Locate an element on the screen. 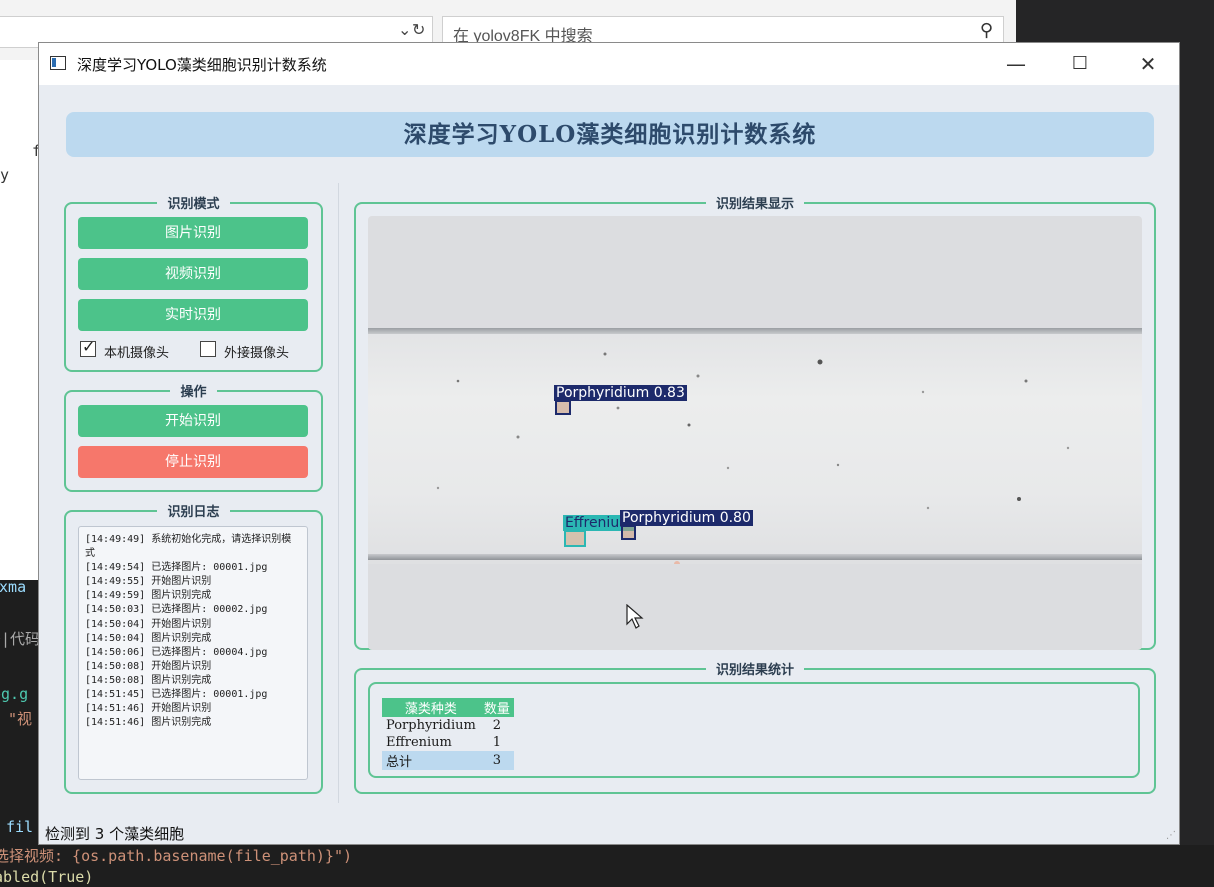 The height and width of the screenshot is (887, 1214). total-count: 3 is located at coordinates (496, 760).